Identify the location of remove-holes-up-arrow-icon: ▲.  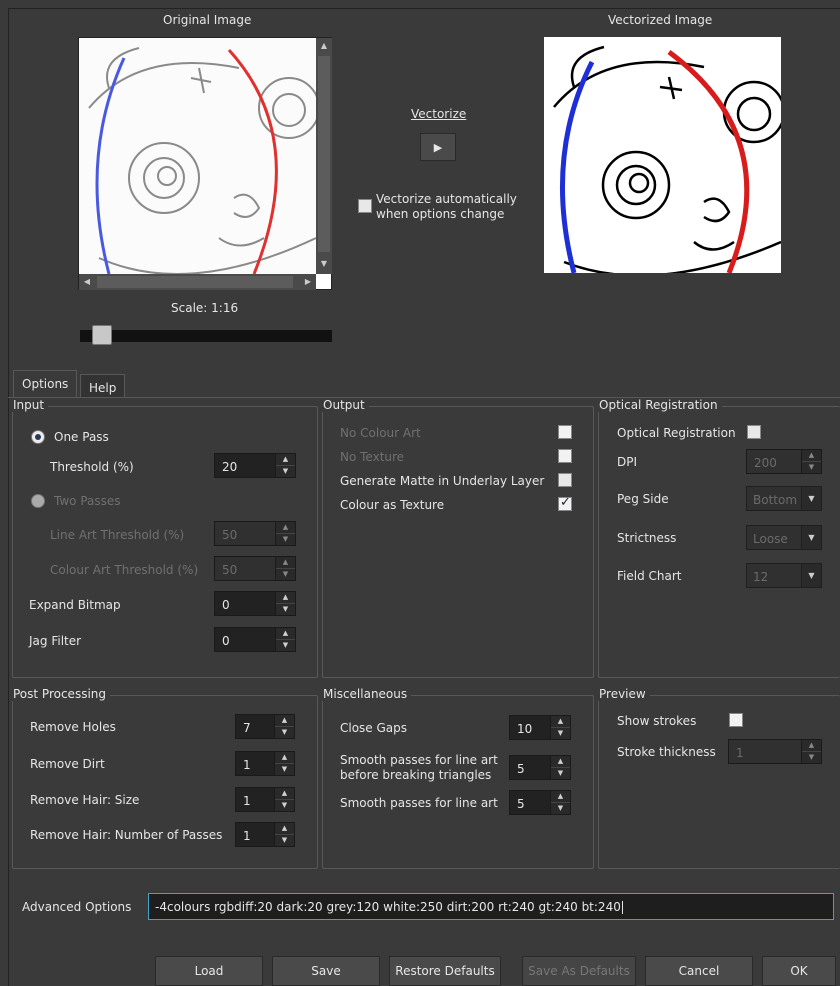
(284, 720).